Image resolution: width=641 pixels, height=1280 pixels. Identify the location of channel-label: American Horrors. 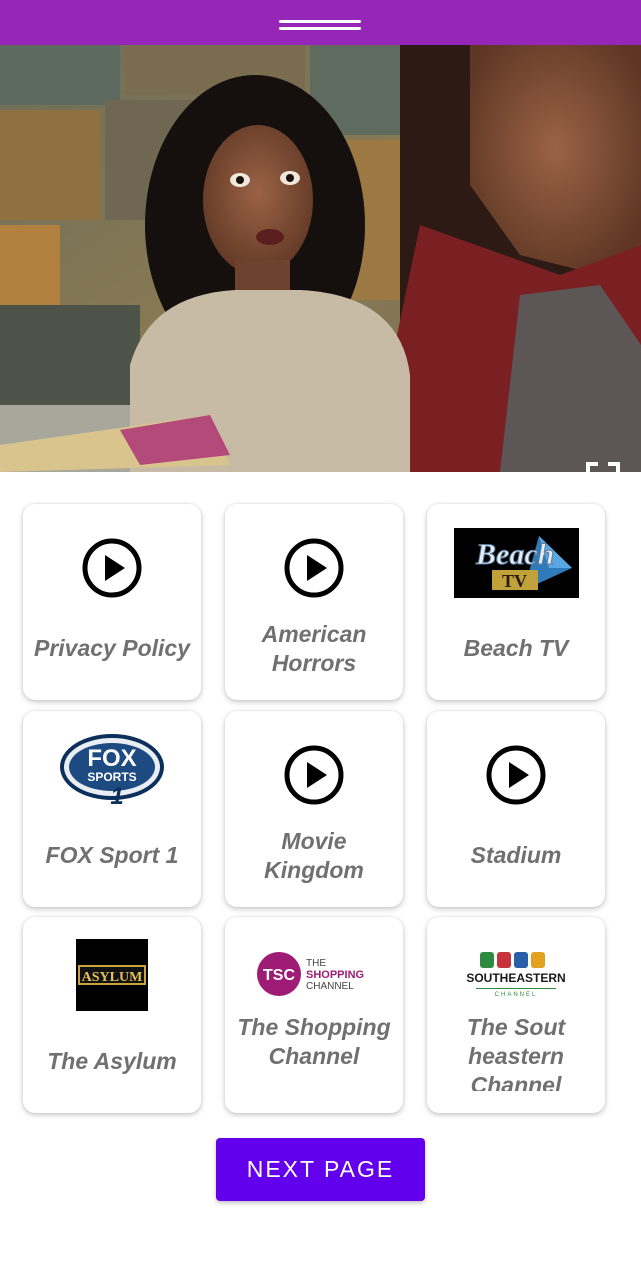
(314, 648).